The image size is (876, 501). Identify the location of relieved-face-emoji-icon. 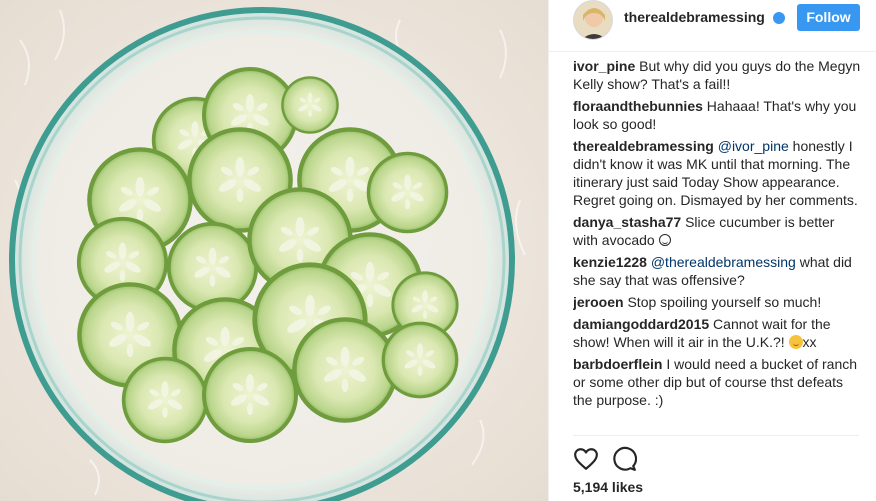
(795, 342).